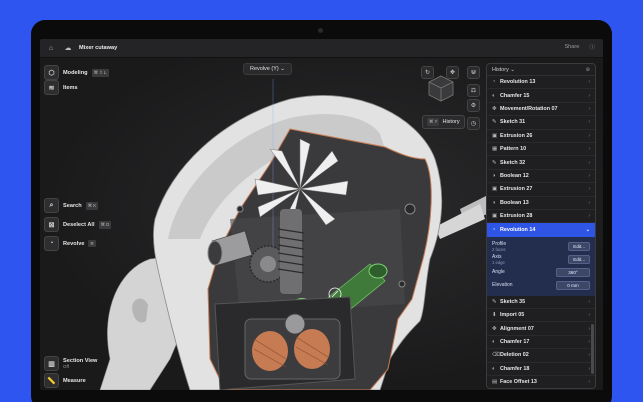 This screenshot has height=402, width=643. Describe the element at coordinates (541, 70) in the screenshot. I see `history-header: History ⌄ ⊗` at that location.